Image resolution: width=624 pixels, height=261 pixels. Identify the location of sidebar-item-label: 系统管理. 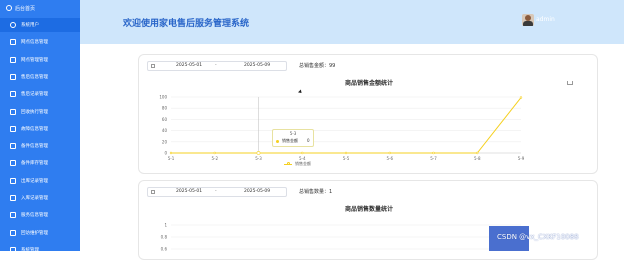
(30, 250).